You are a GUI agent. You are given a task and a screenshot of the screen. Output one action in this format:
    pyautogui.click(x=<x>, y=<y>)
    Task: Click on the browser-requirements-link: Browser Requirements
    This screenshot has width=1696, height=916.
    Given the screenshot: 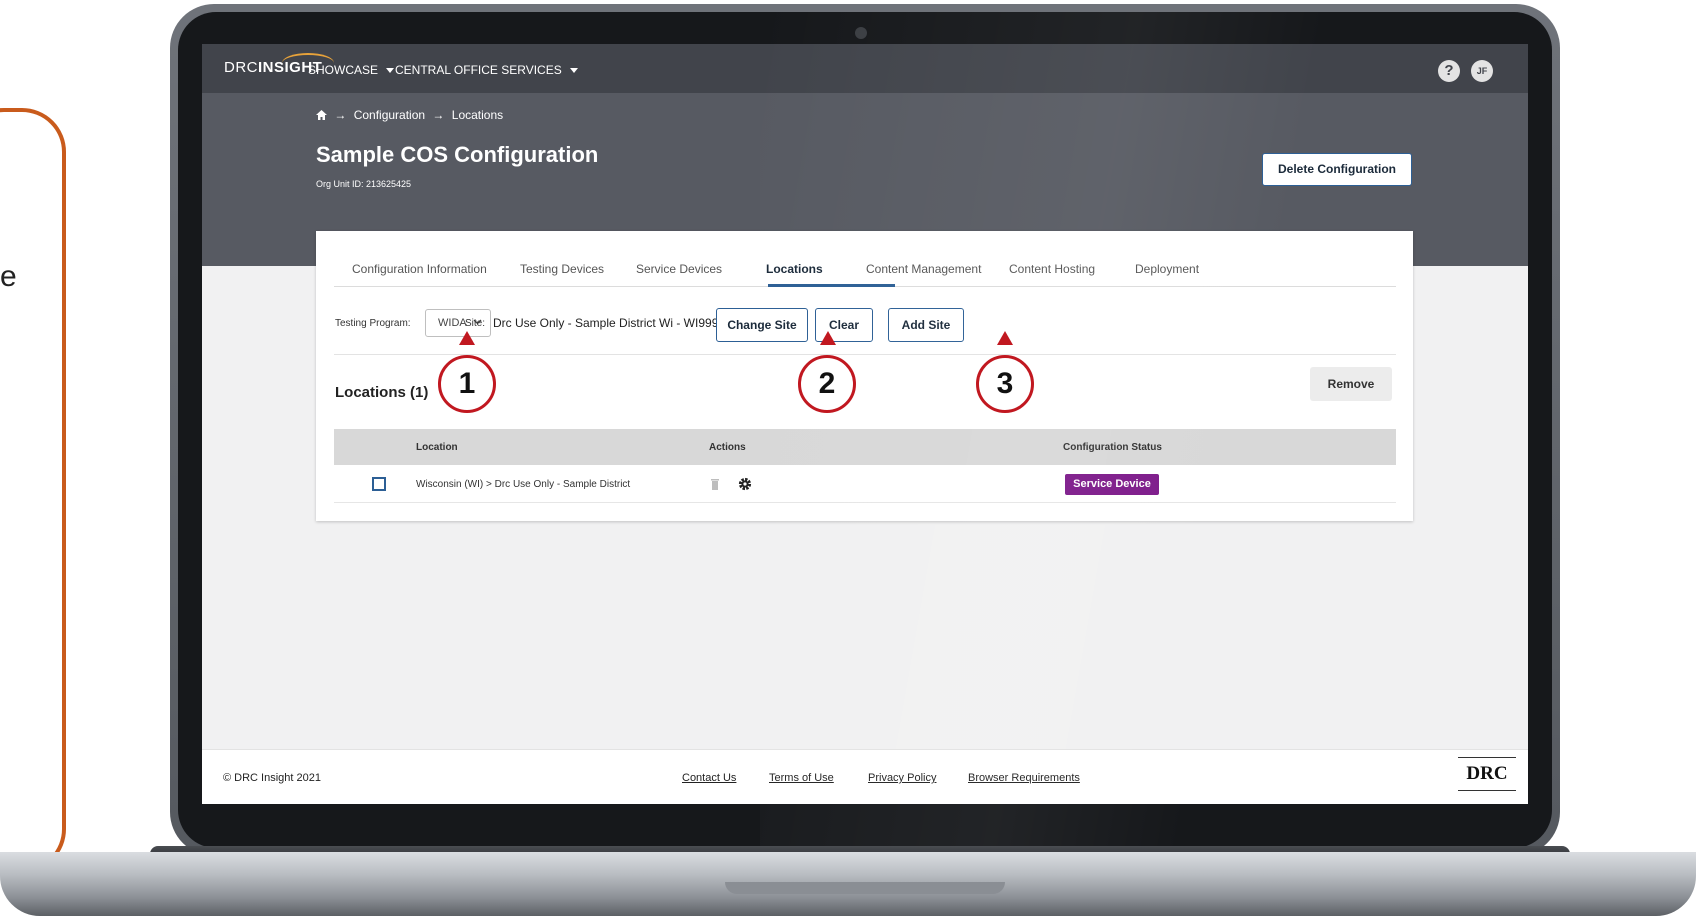 What is the action you would take?
    pyautogui.click(x=1024, y=778)
    